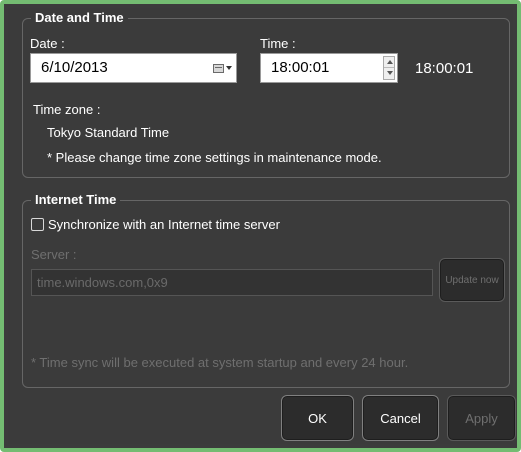 The width and height of the screenshot is (521, 452). I want to click on date-label: Date :, so click(47, 43).